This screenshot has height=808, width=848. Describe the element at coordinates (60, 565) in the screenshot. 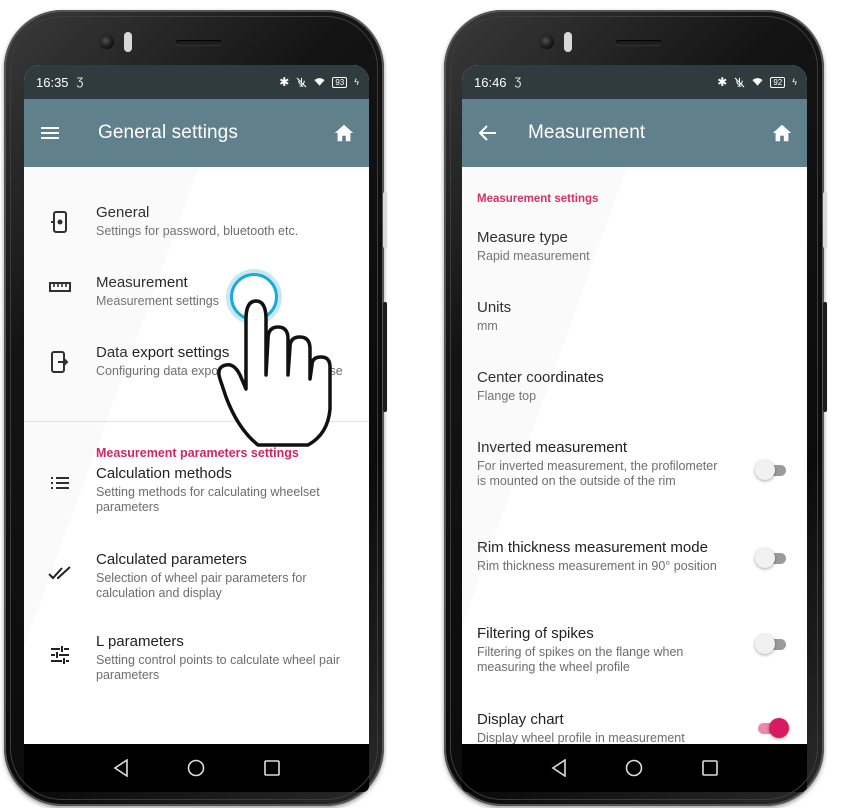

I see `double-check-icon` at that location.